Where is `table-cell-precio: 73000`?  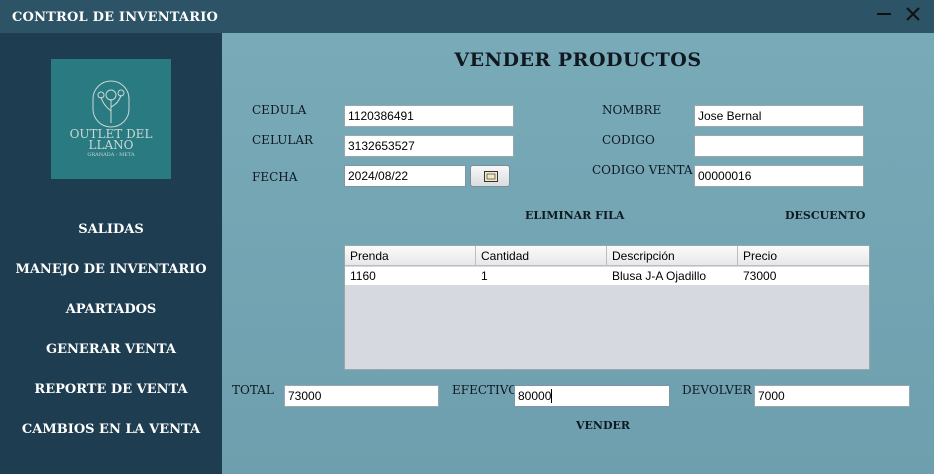
table-cell-precio: 73000 is located at coordinates (760, 276).